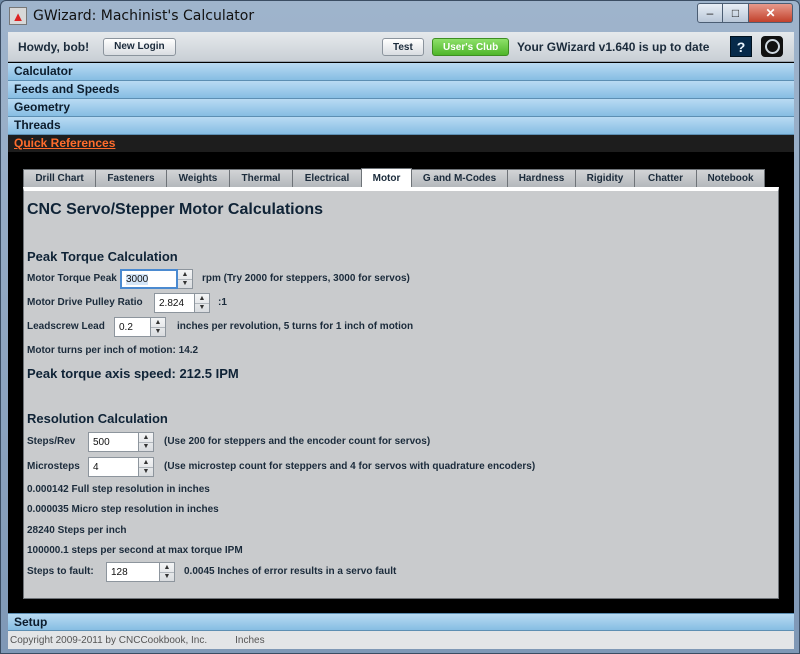  I want to click on units-indicator: Inches, so click(250, 640).